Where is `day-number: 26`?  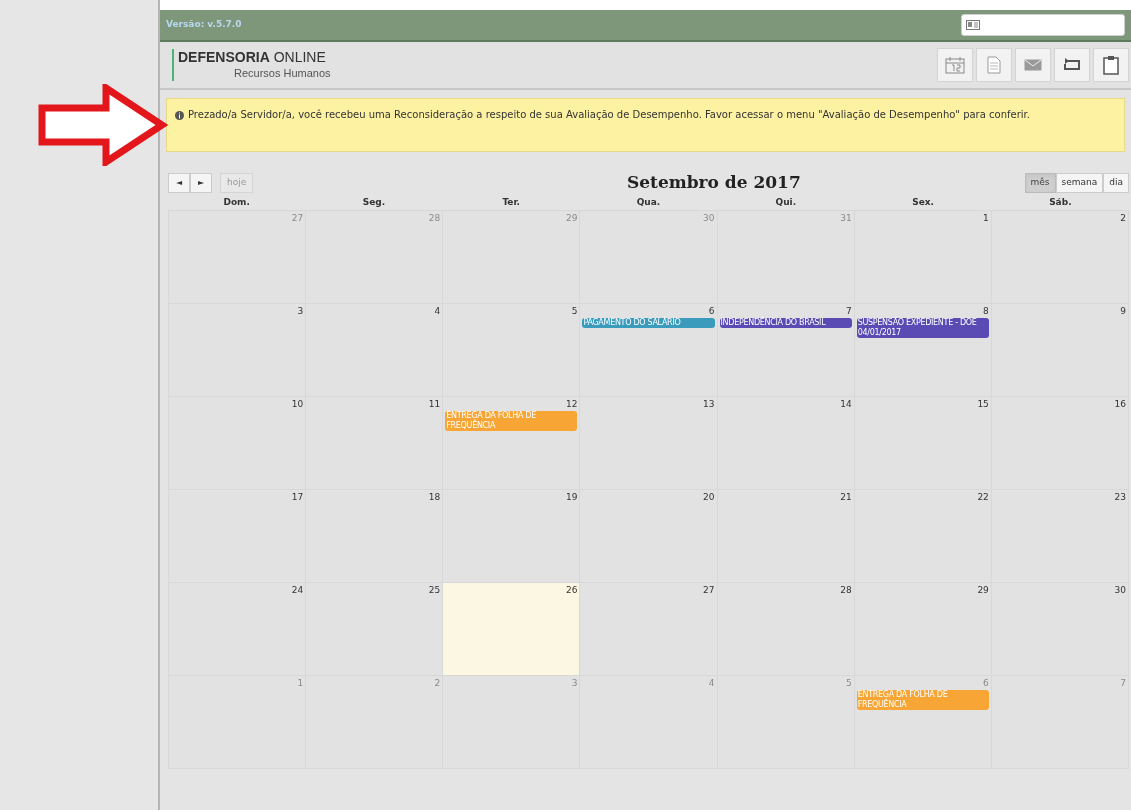
day-number: 26 is located at coordinates (572, 590).